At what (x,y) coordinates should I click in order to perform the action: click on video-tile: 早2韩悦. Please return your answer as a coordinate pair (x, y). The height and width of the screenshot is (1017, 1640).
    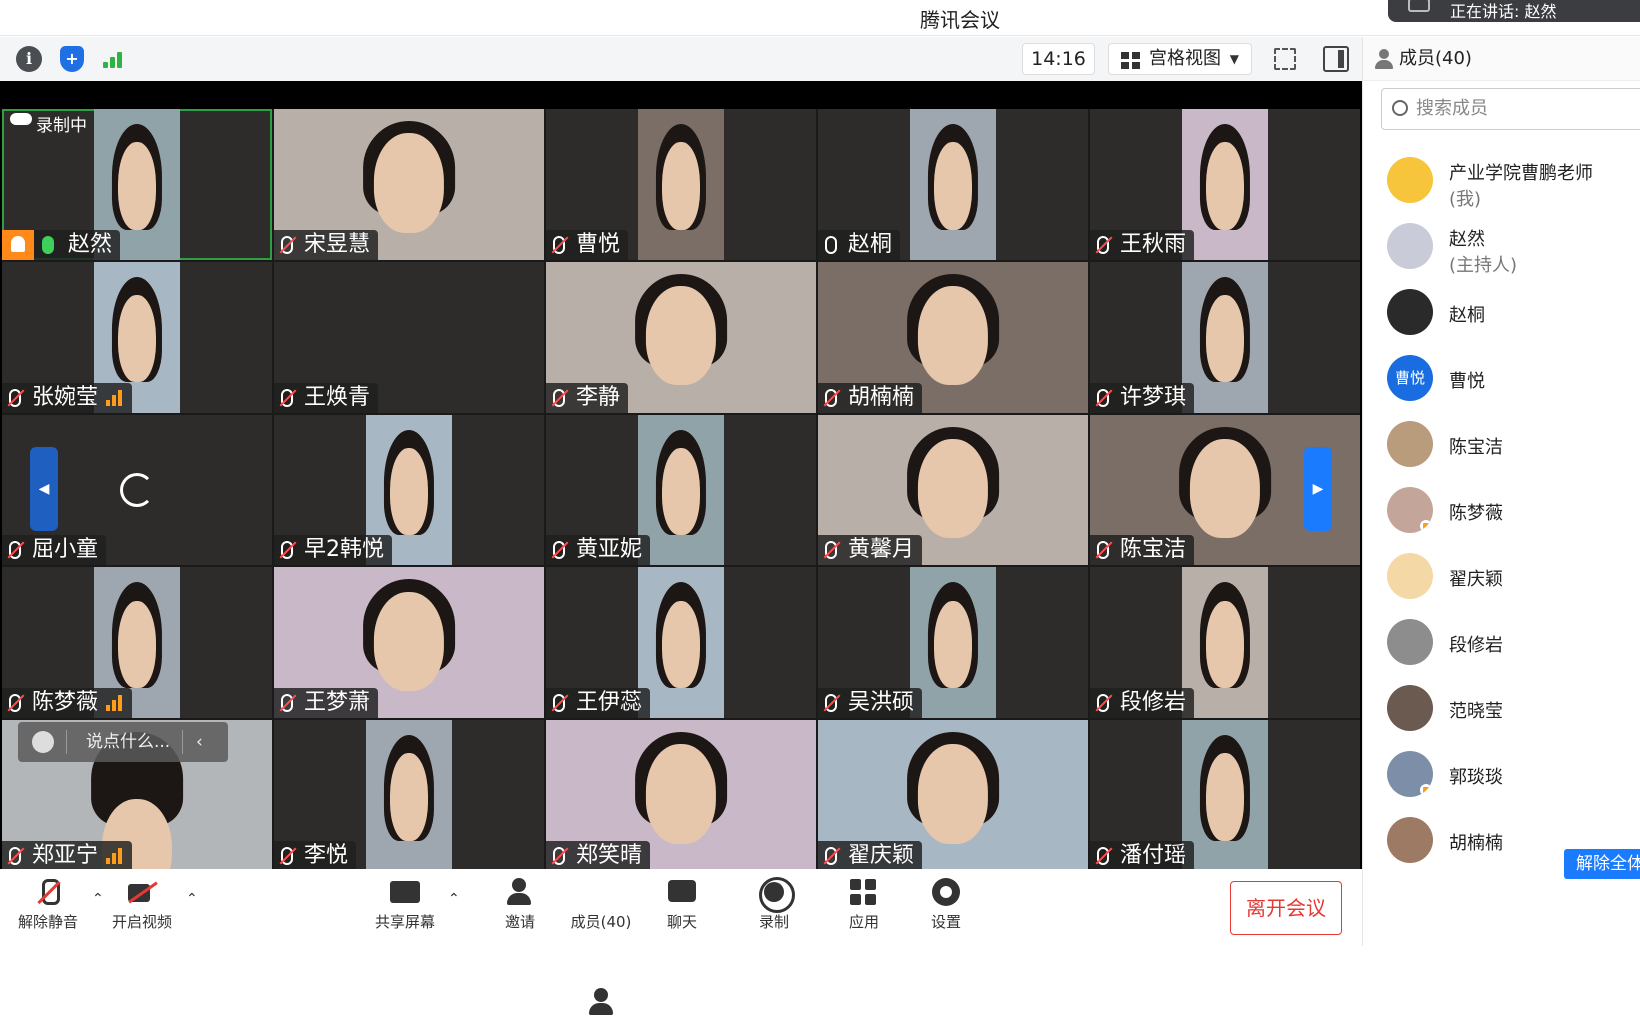
    Looking at the image, I should click on (409, 490).